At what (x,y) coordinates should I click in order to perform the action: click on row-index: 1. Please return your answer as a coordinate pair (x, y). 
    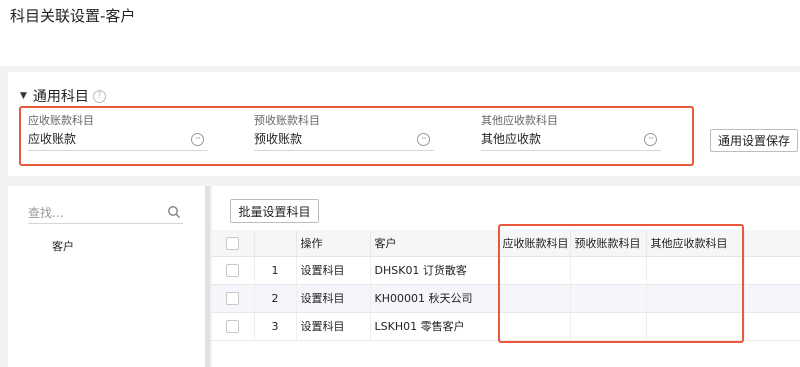
    Looking at the image, I should click on (275, 270).